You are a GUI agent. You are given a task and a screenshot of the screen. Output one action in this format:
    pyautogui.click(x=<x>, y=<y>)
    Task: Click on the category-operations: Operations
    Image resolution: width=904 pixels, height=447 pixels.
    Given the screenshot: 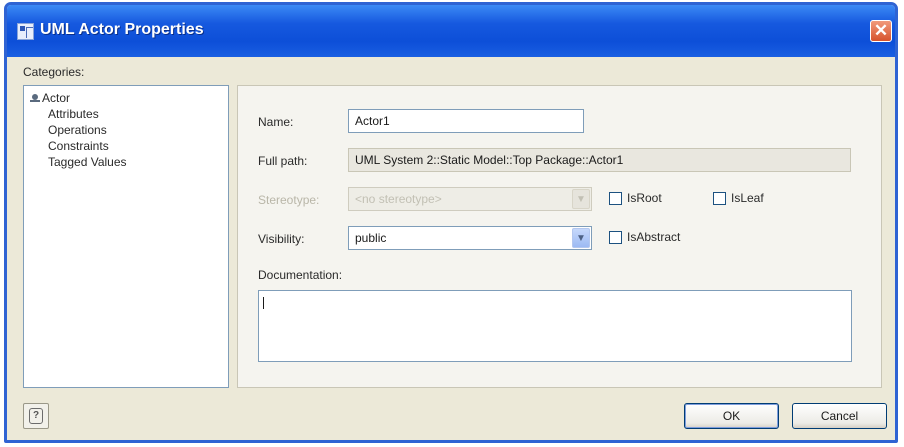 What is the action you would take?
    pyautogui.click(x=77, y=130)
    